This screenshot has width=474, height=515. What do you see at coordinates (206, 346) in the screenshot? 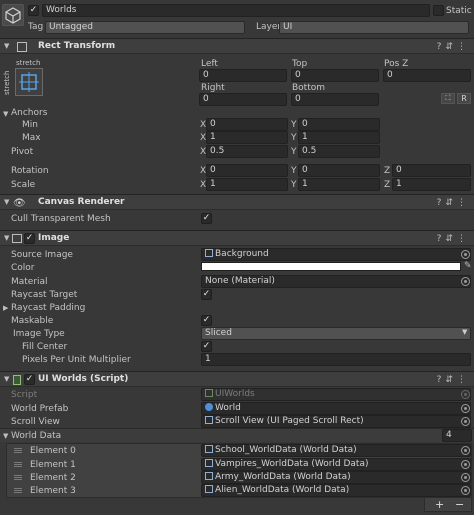
I see `fill-center-checkbox: ✓` at bounding box center [206, 346].